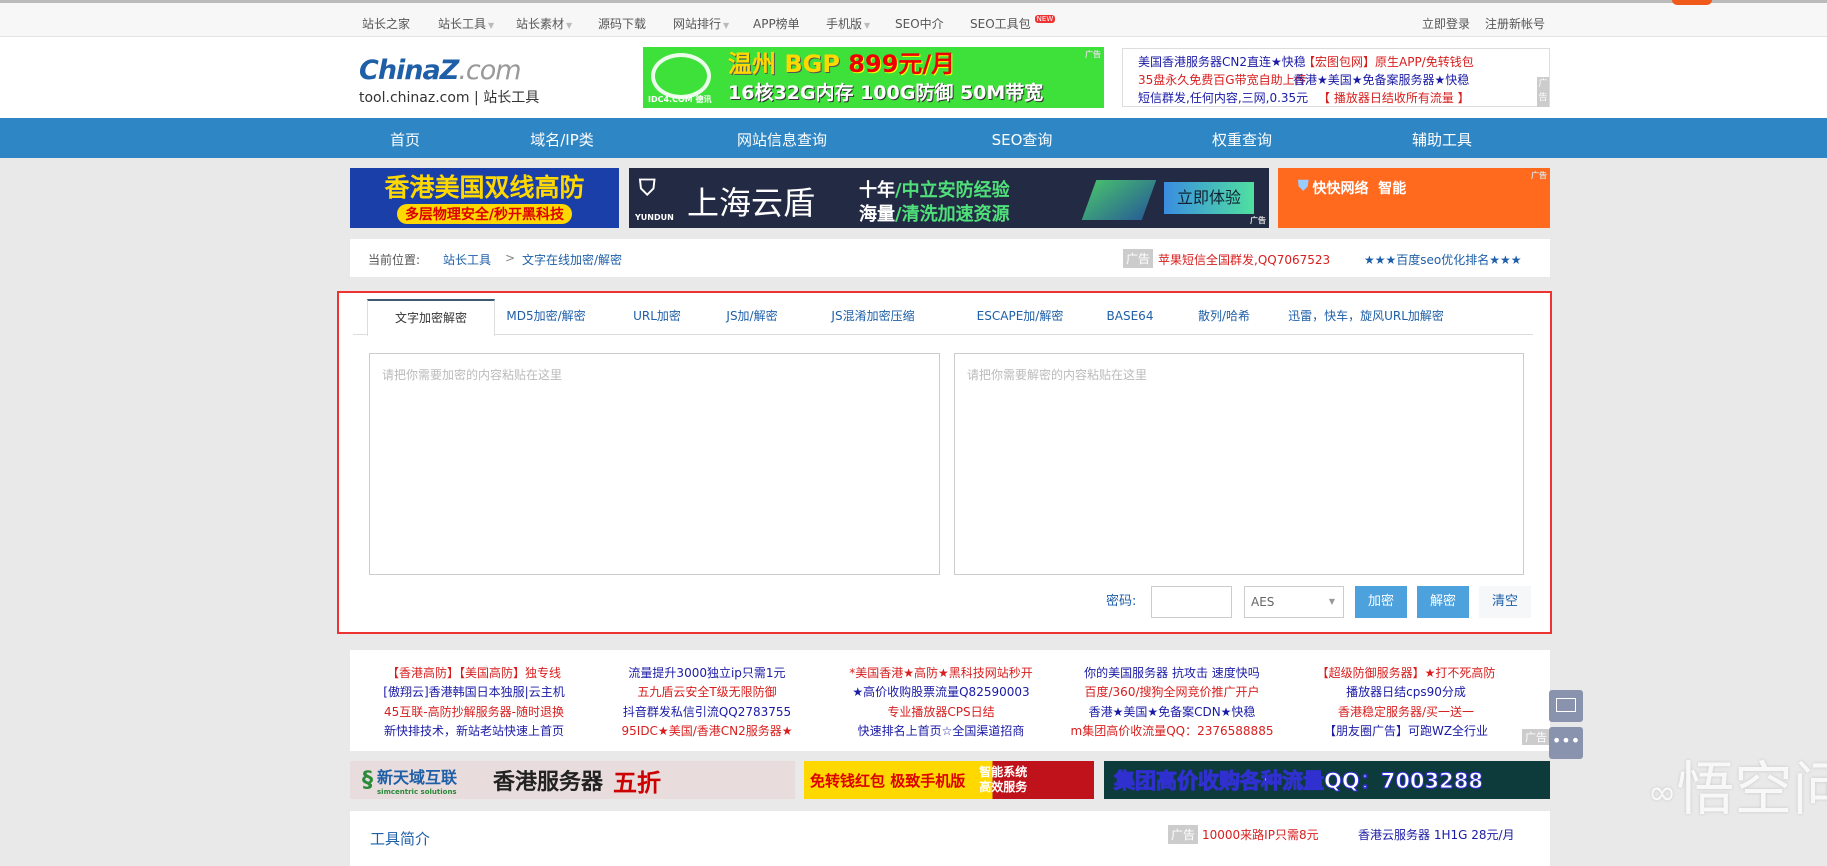 This screenshot has width=1827, height=866. What do you see at coordinates (449, 98) in the screenshot?
I see `logo-subtitle: tool.chinaz.com | 站长工具` at bounding box center [449, 98].